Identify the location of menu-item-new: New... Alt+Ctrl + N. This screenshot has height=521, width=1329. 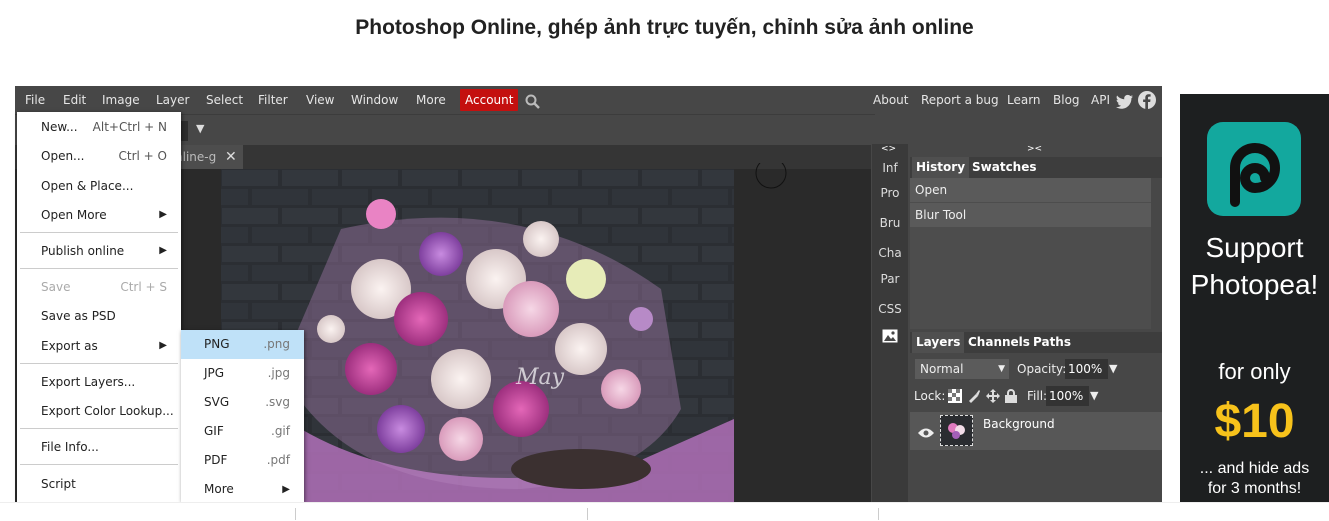
(99, 127).